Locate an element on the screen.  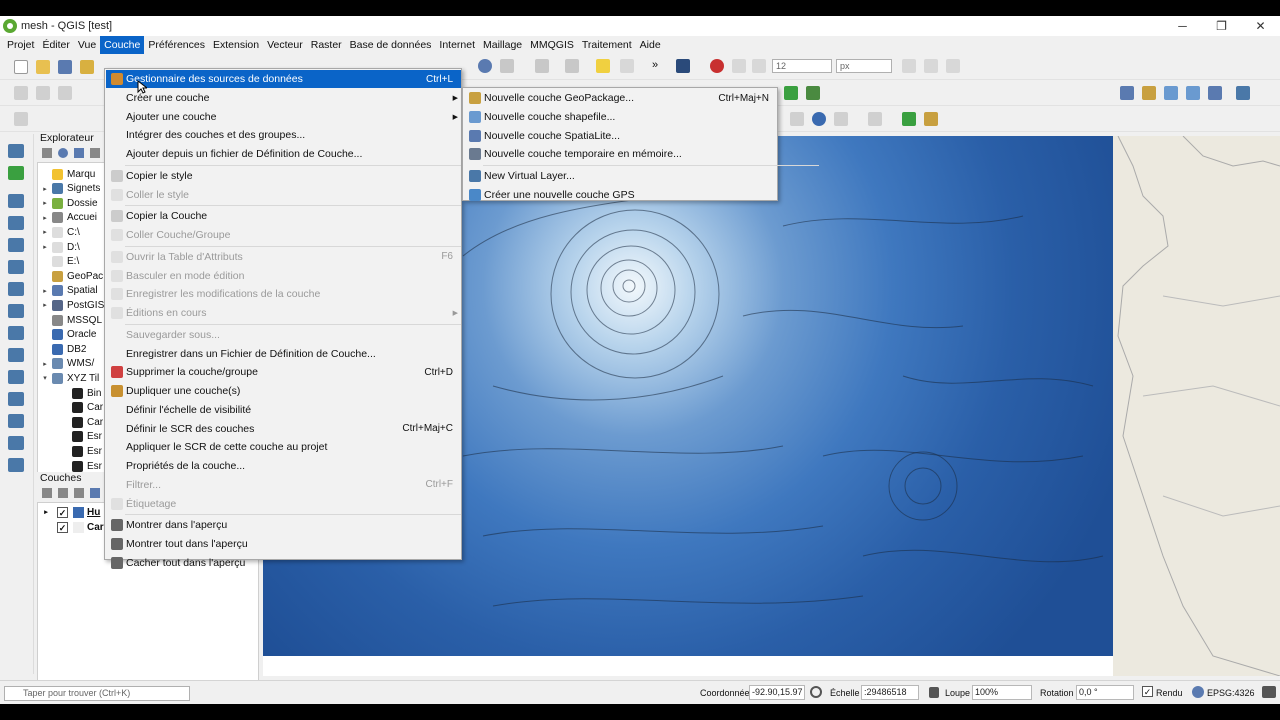
identify-icon is located at coordinates (485, 66).